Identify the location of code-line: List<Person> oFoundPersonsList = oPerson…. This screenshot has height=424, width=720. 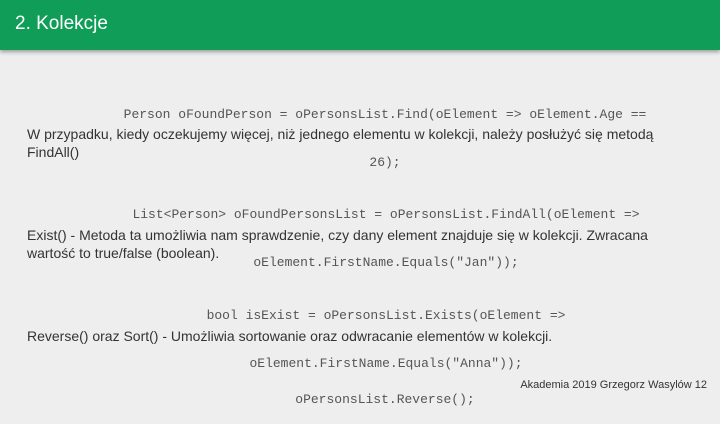
(386, 214).